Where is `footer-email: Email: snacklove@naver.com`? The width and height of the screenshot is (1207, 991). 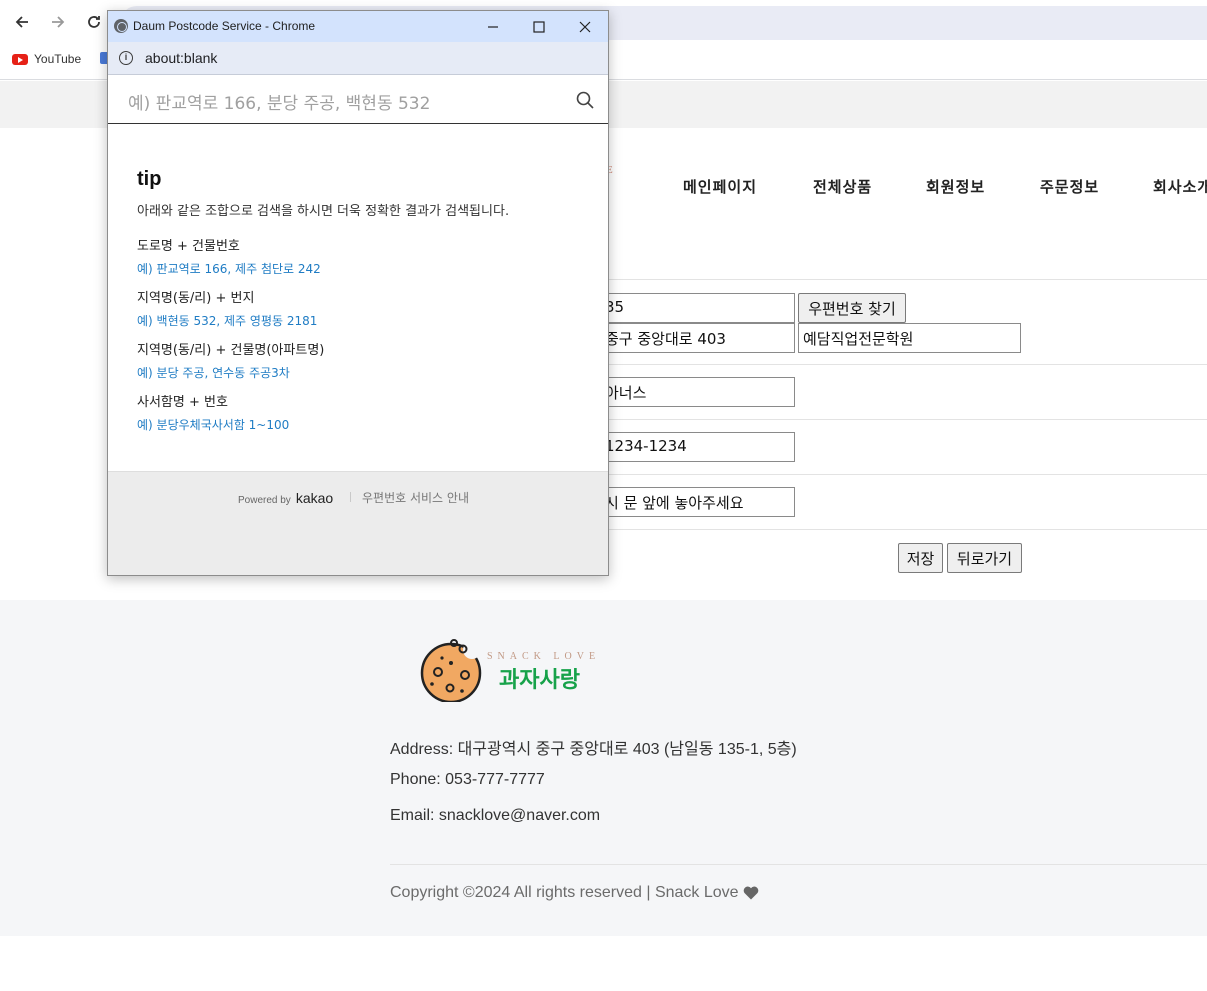 footer-email: Email: snacklove@naver.com is located at coordinates (495, 815).